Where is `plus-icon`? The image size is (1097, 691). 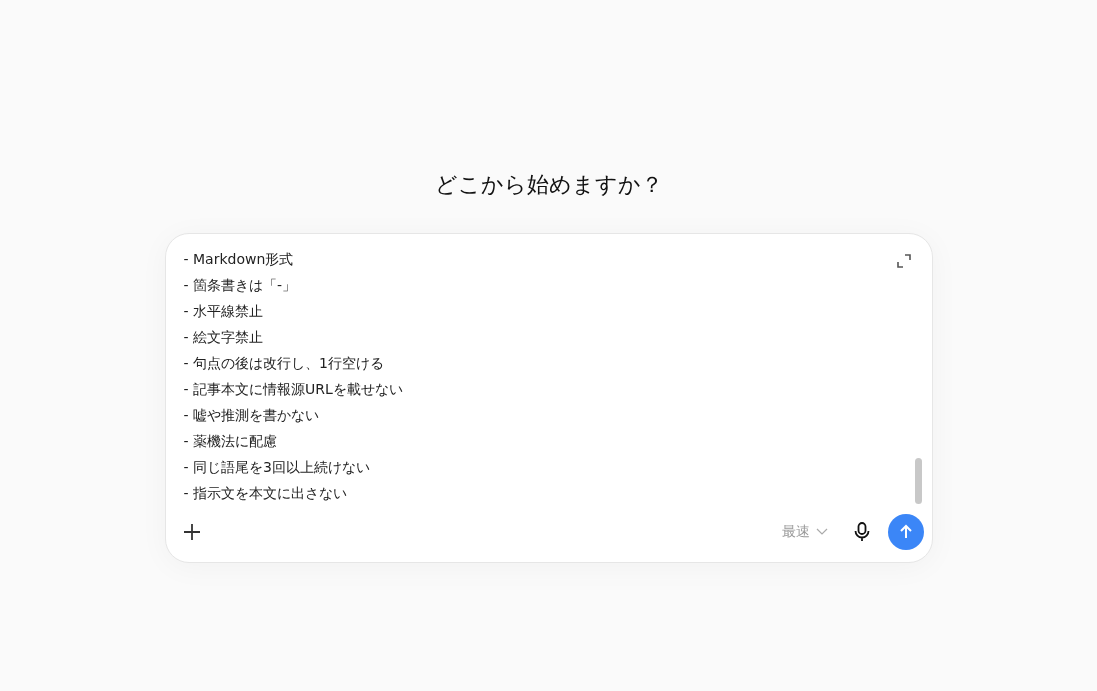
plus-icon is located at coordinates (191, 532).